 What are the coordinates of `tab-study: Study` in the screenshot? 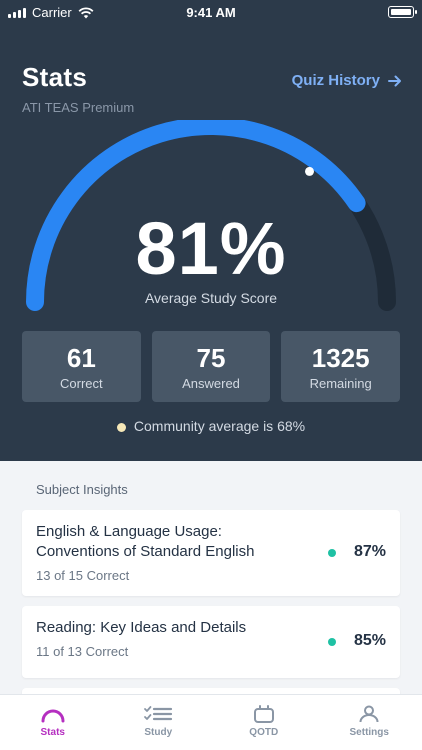 It's located at (159, 722).